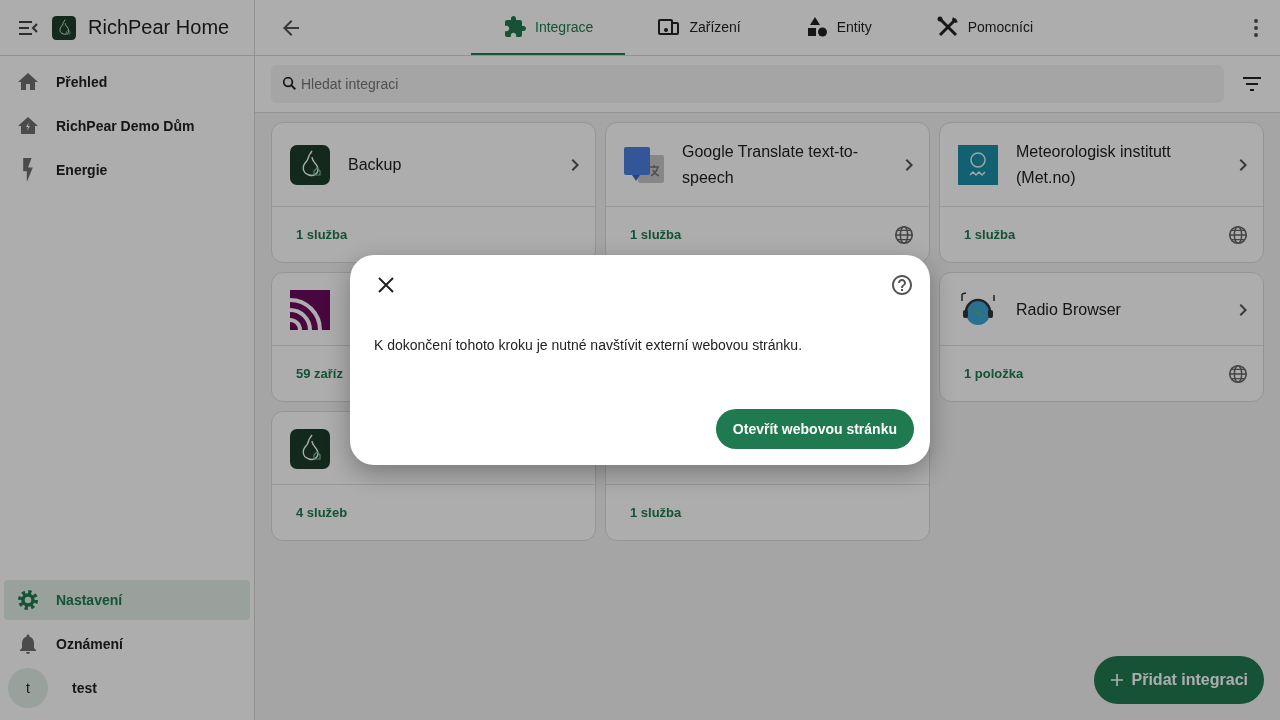 The height and width of the screenshot is (720, 1280). I want to click on met-logo-icon, so click(978, 165).